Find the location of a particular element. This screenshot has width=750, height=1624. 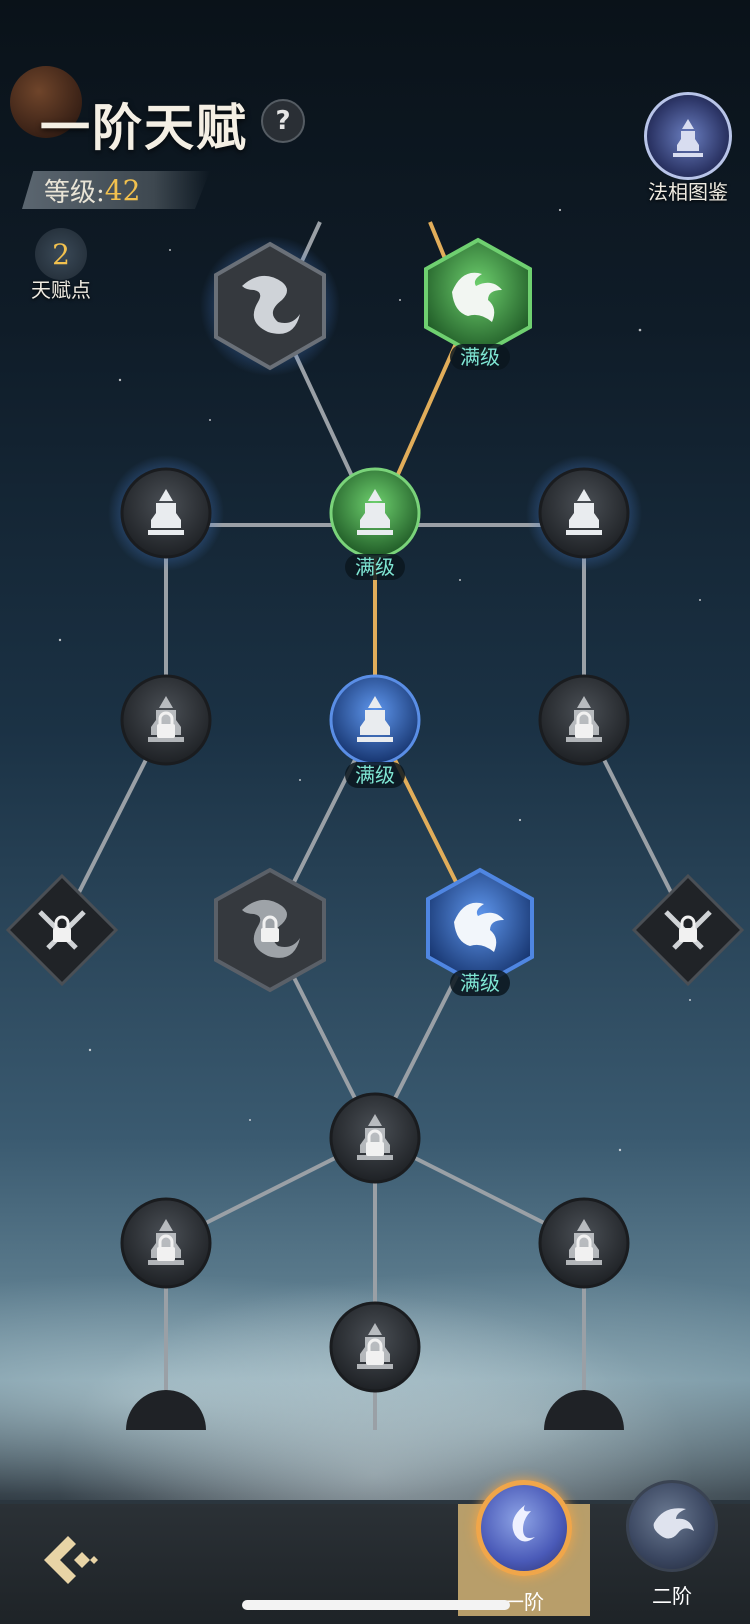

phoenix-talent-node-maxed is located at coordinates (478, 298).